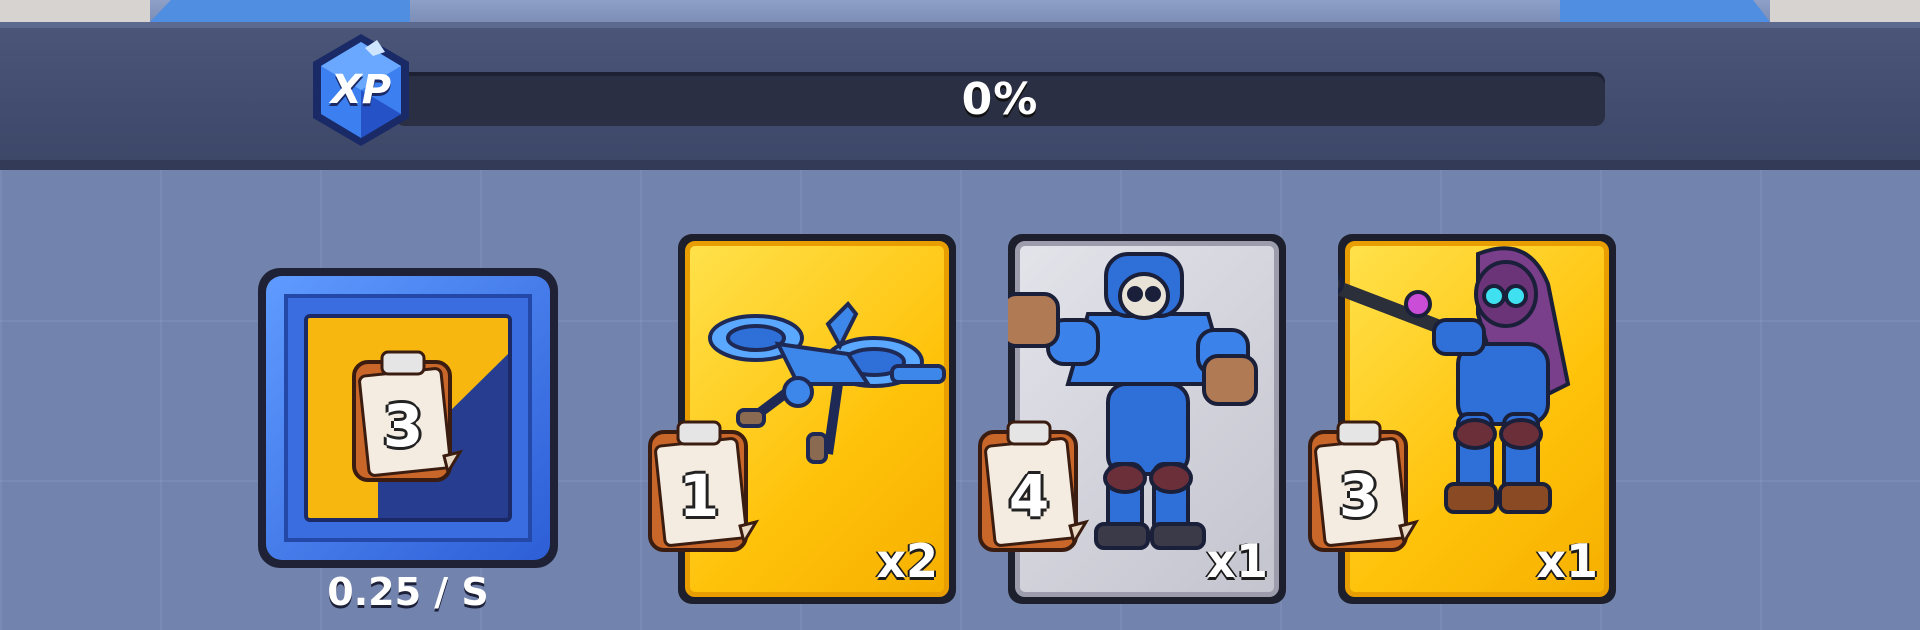 Image resolution: width=1920 pixels, height=630 pixels. What do you see at coordinates (802, 419) in the screenshot?
I see `unit-card-drone: 1 x2` at bounding box center [802, 419].